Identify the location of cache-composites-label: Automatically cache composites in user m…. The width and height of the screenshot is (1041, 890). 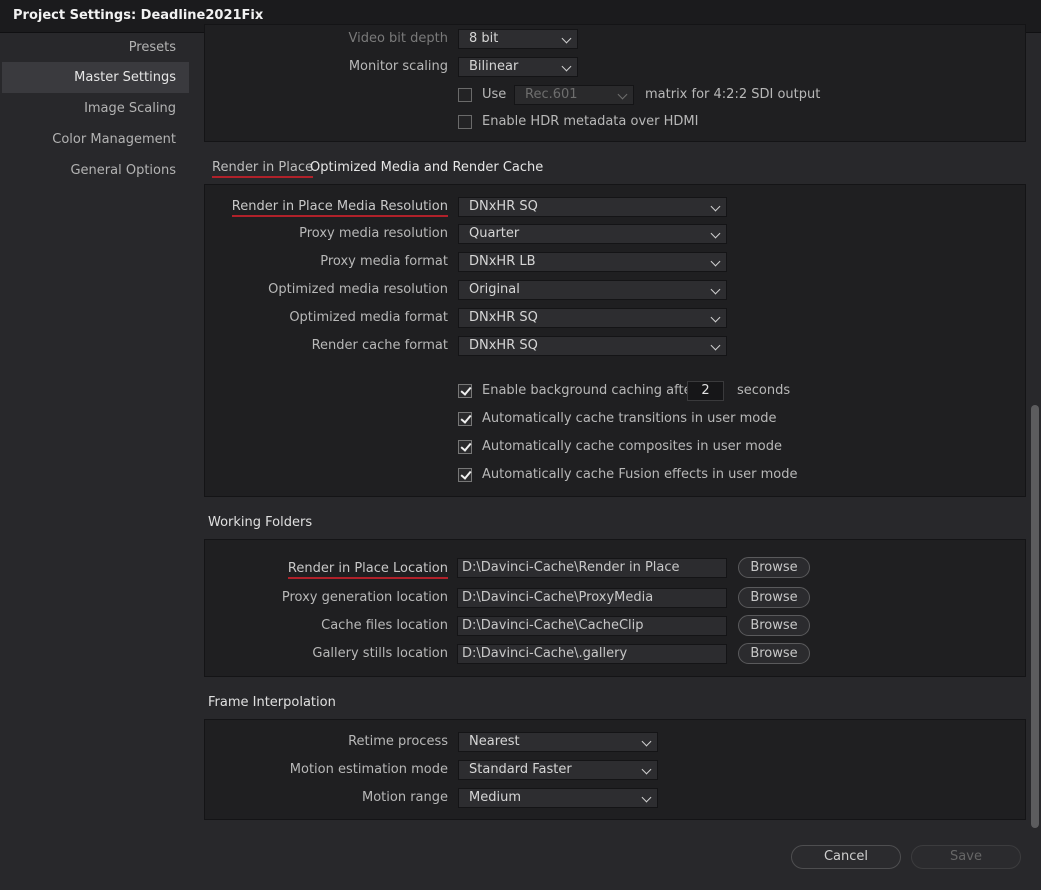
(632, 446).